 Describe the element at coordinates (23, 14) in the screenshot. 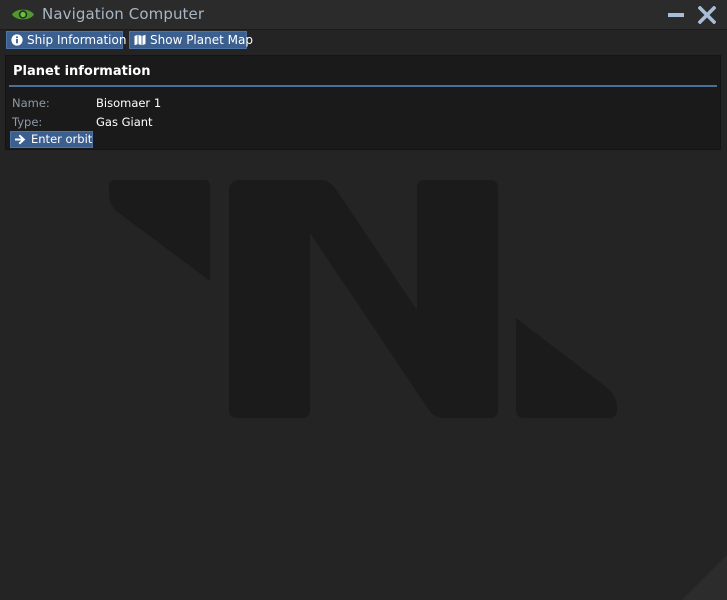

I see `eye-icon` at that location.